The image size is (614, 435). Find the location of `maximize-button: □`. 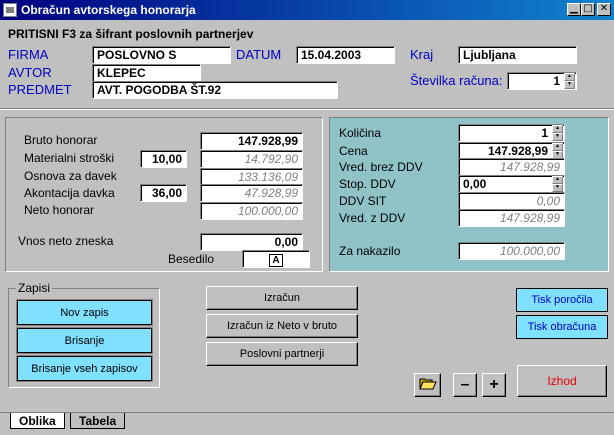

maximize-button: □ is located at coordinates (588, 9).